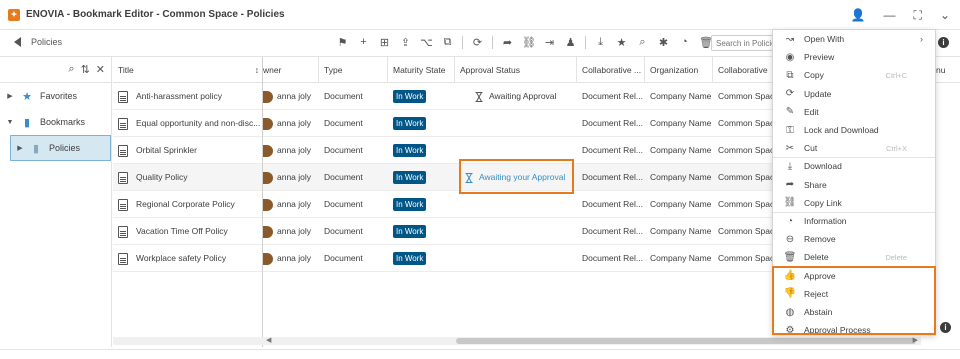 This screenshot has width=960, height=359. What do you see at coordinates (854, 203) in the screenshot?
I see `menu-item-copy-link: ⛓ Copy Link` at bounding box center [854, 203].